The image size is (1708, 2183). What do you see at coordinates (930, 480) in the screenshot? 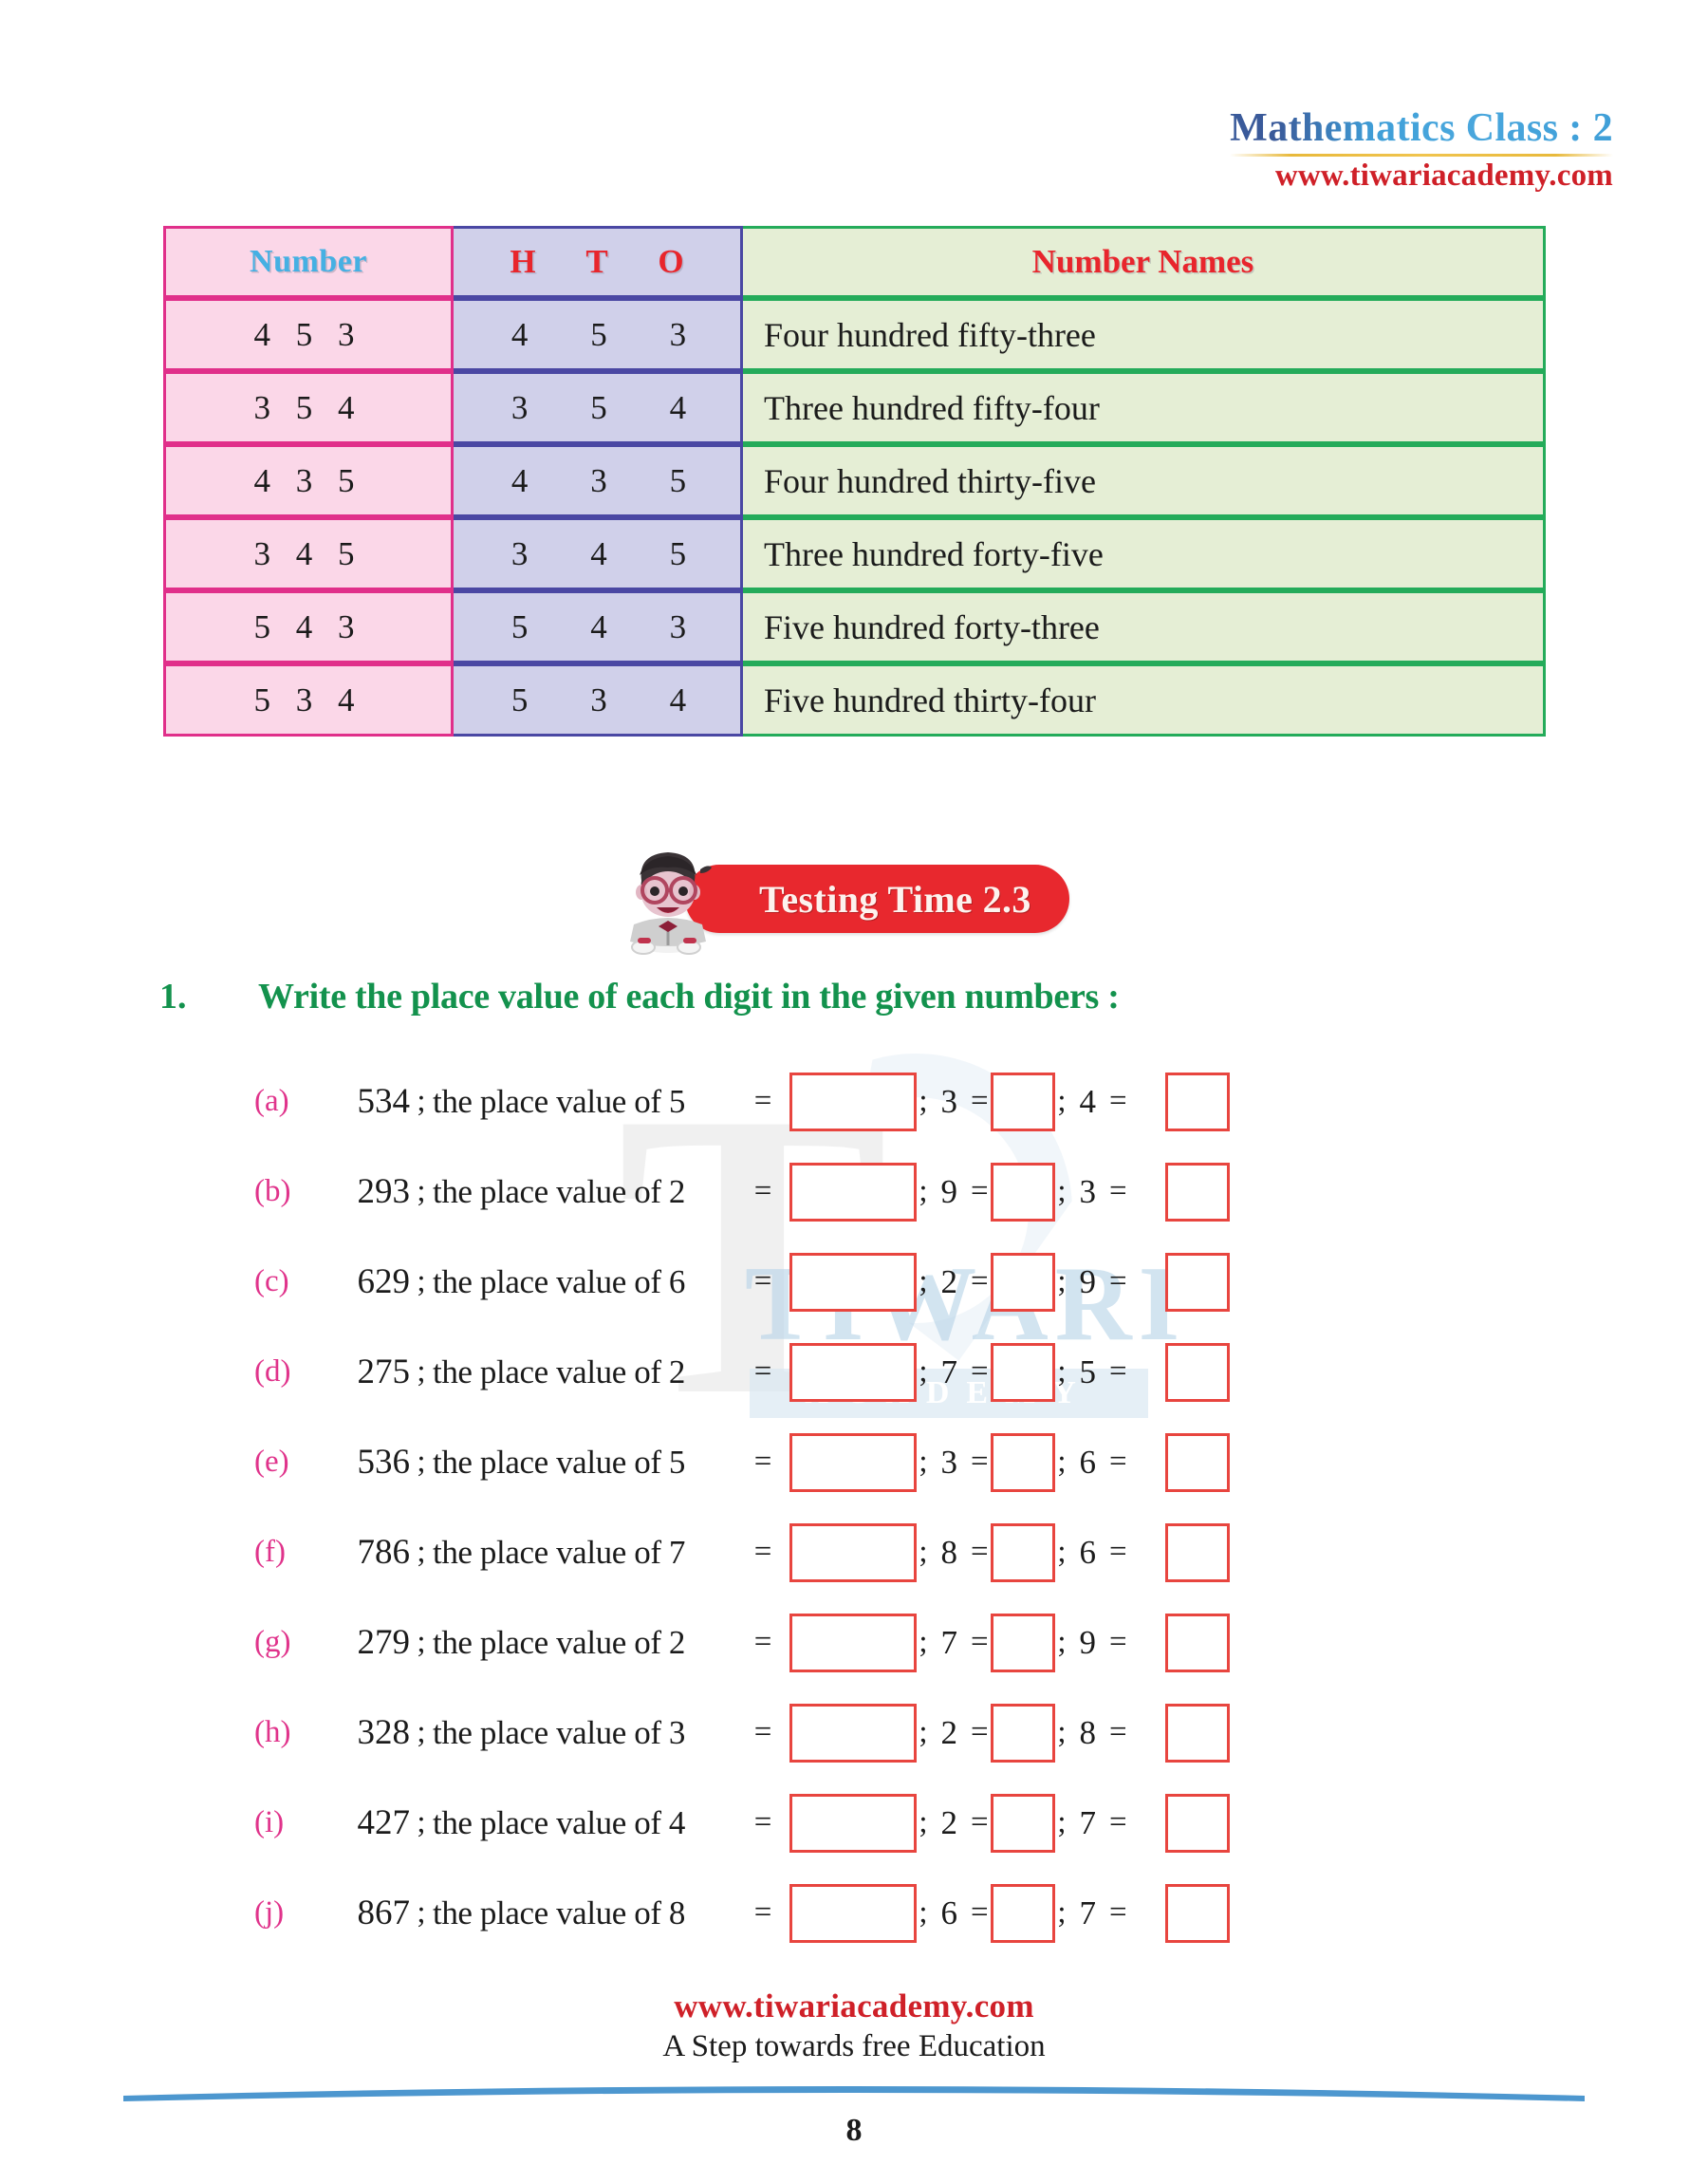
I see `cell-number-name-value: Four hundred thirty-five` at bounding box center [930, 480].